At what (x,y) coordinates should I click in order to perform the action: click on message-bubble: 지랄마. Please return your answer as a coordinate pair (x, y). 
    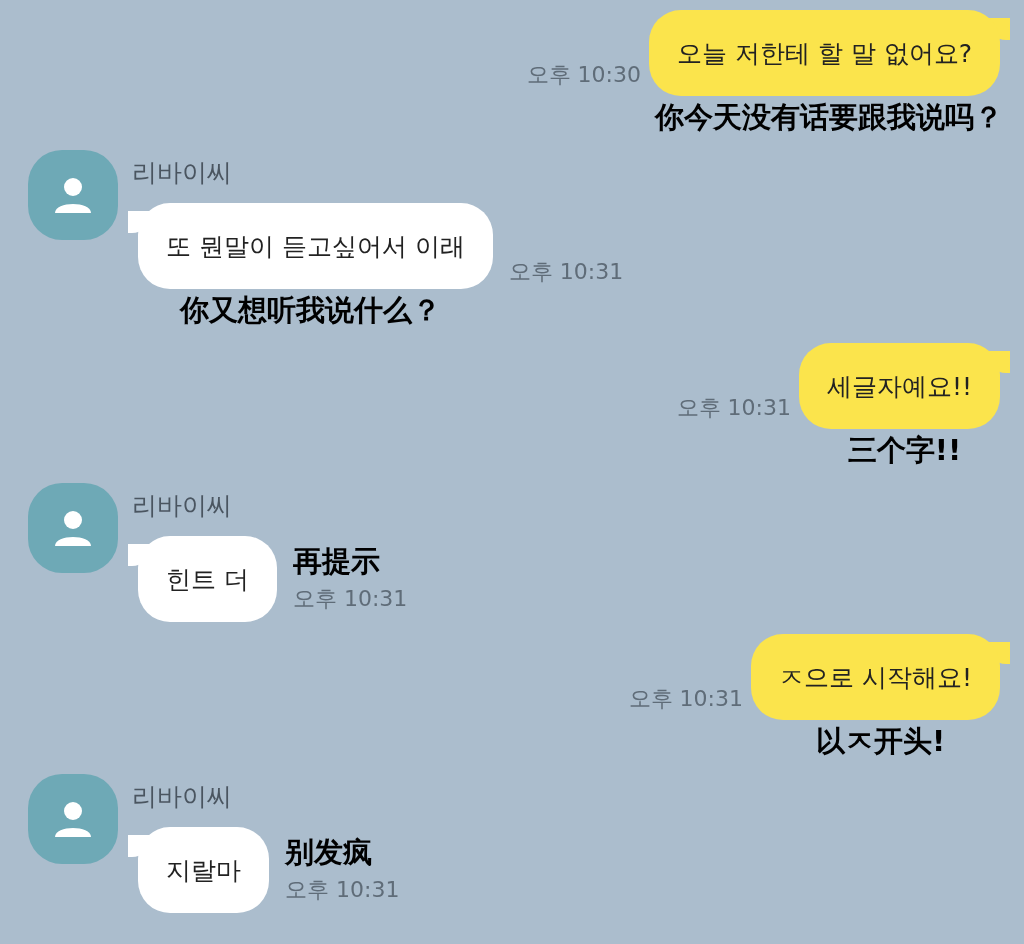
    Looking at the image, I should click on (198, 870).